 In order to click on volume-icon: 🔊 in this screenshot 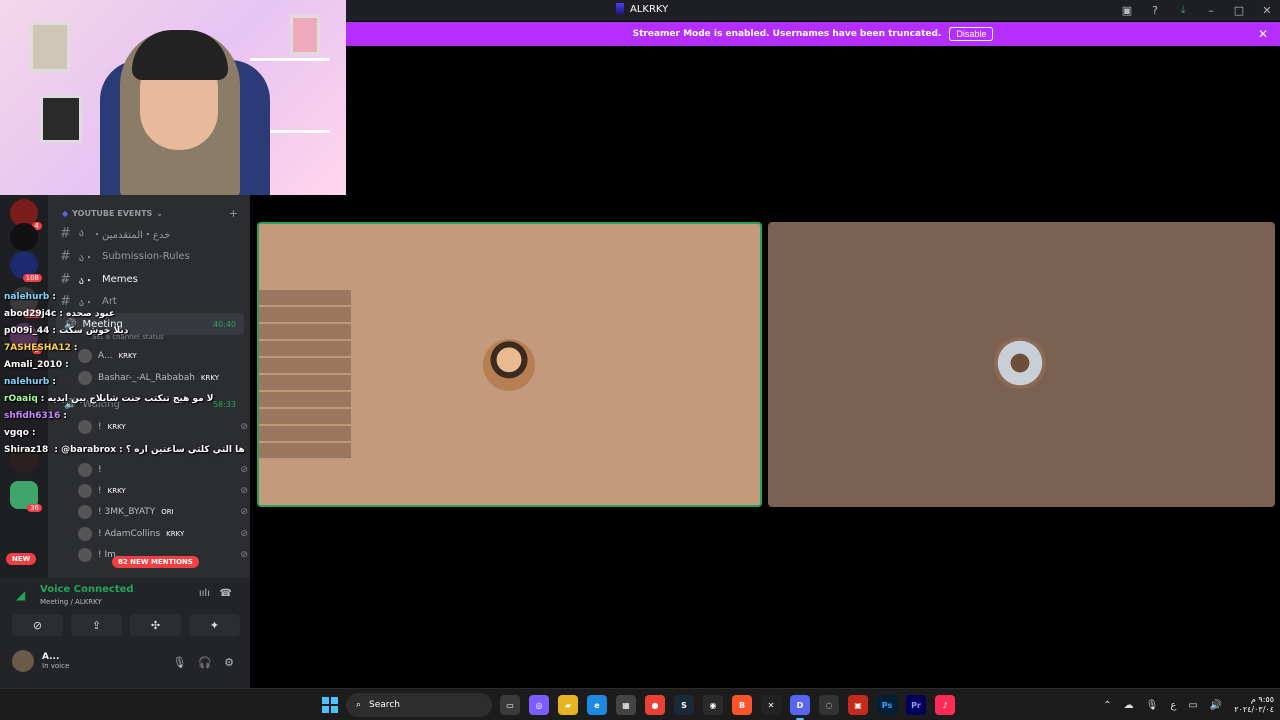, I will do `click(1216, 705)`.